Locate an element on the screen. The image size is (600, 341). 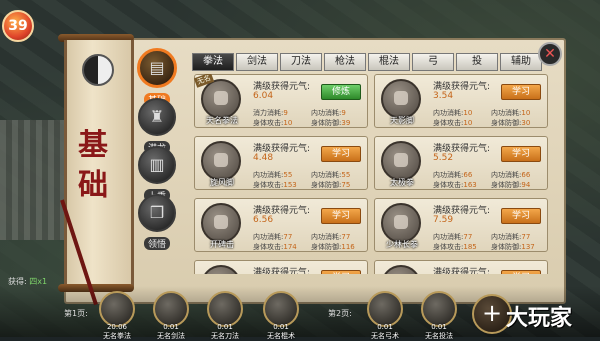
tab-7: 辅助 is located at coordinates (521, 62).